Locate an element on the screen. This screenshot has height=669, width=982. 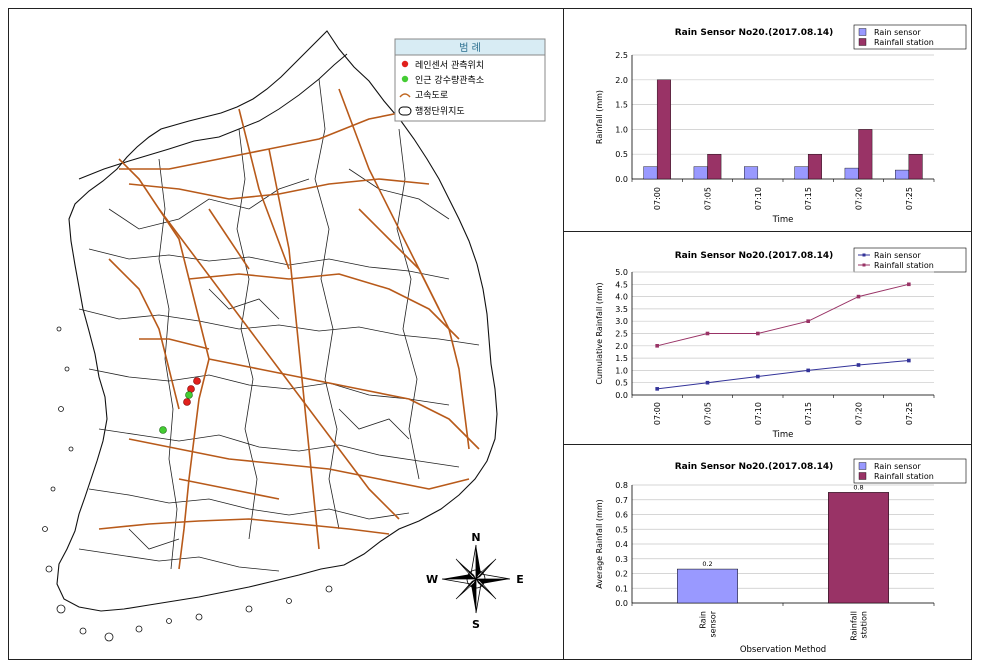
y-tick-label: 4.0 is located at coordinates (621, 297).